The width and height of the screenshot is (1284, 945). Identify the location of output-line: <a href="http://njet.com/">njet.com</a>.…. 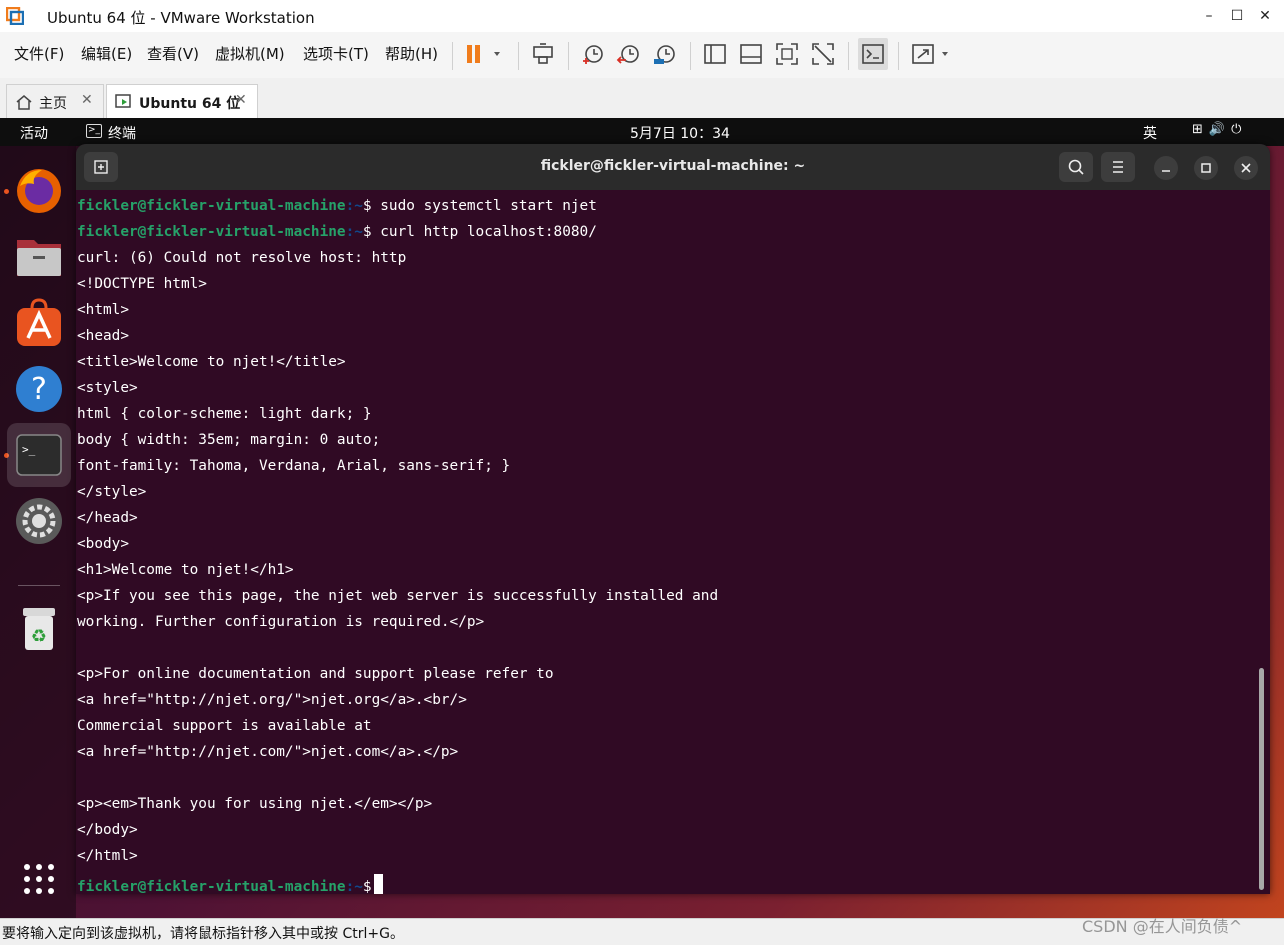
(268, 752).